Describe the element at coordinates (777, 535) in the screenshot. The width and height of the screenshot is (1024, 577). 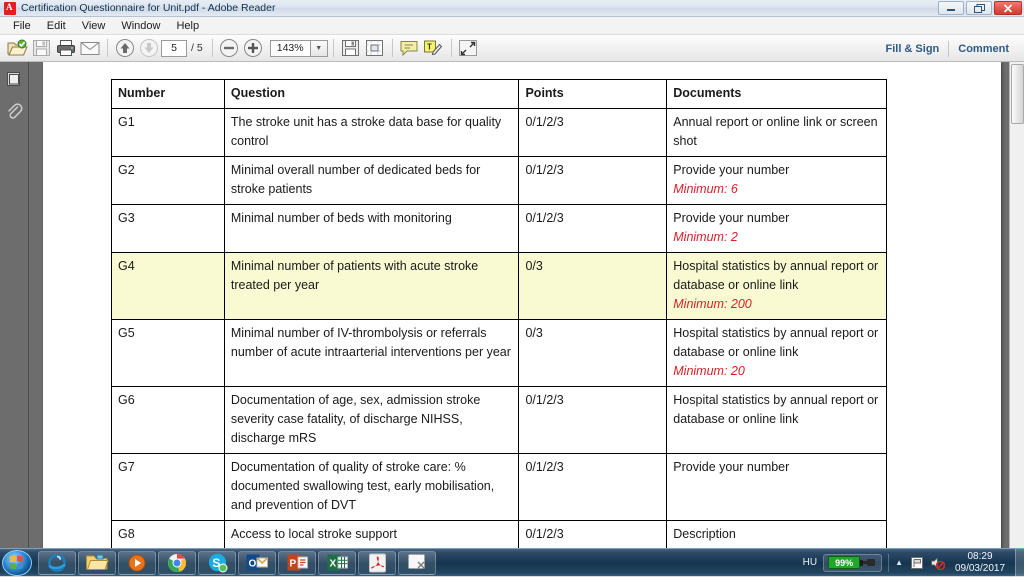
I see `cell-documents: Description` at that location.